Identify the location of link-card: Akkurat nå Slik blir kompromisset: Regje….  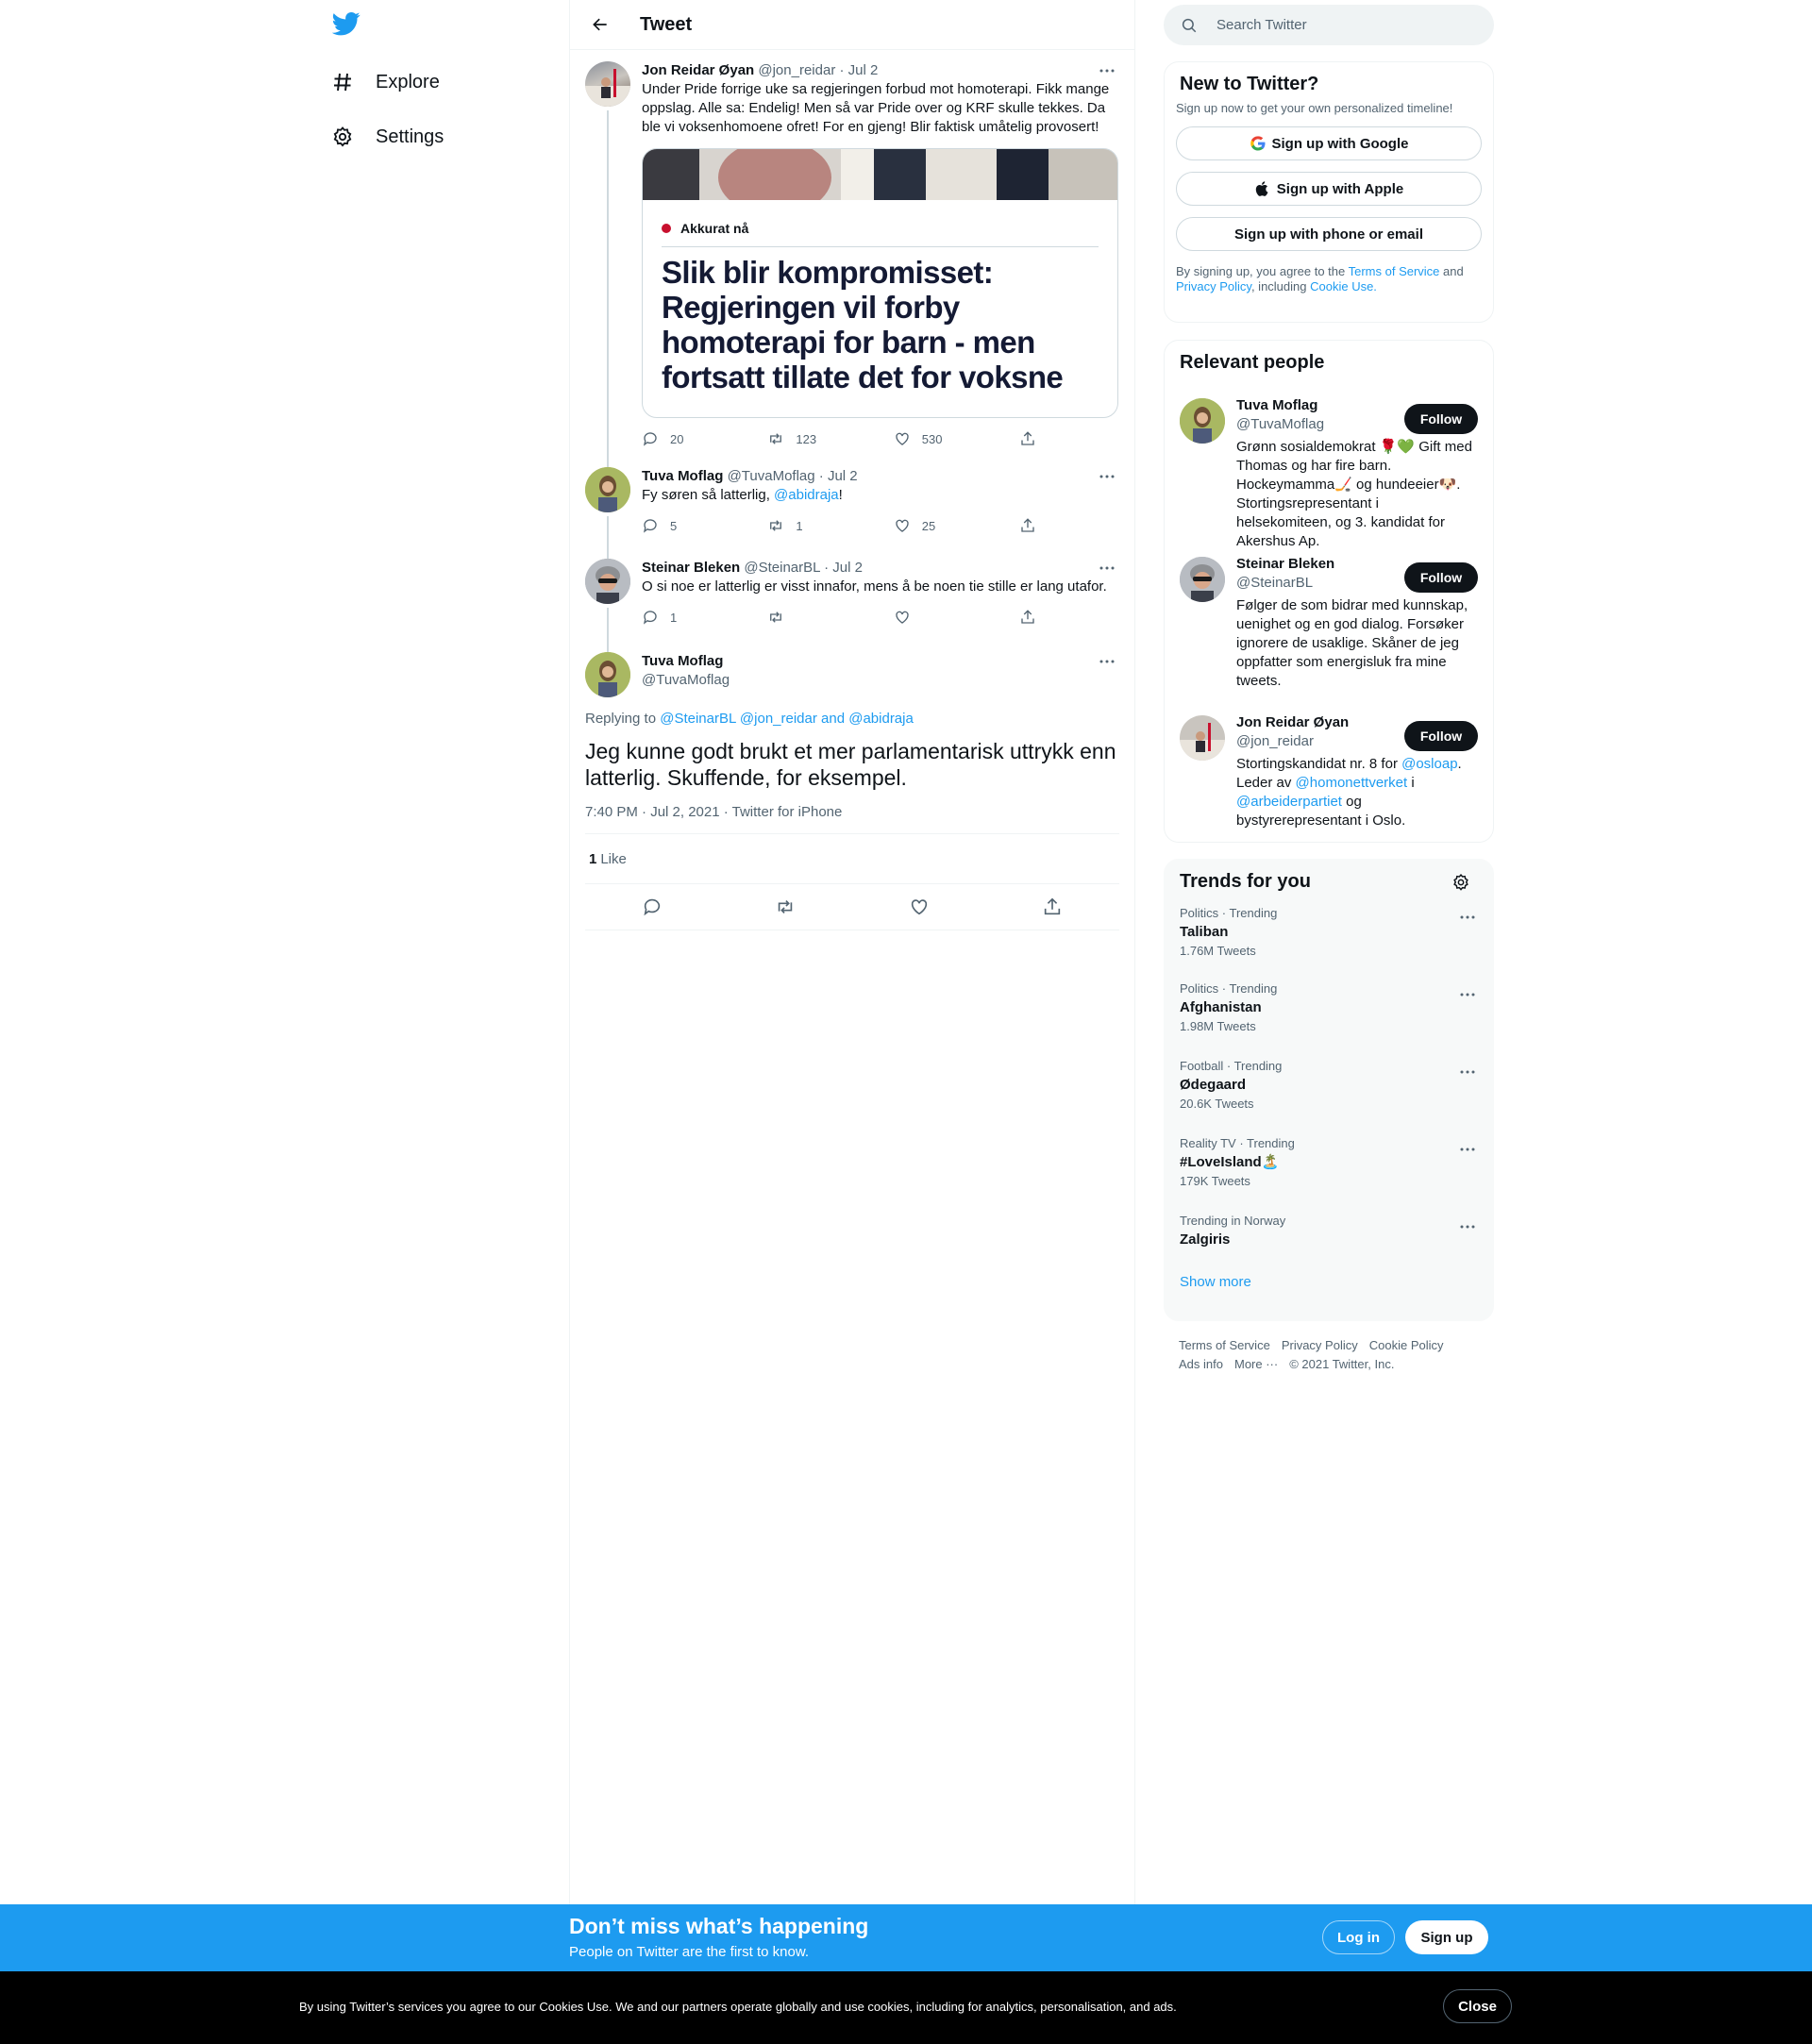
(880, 283).